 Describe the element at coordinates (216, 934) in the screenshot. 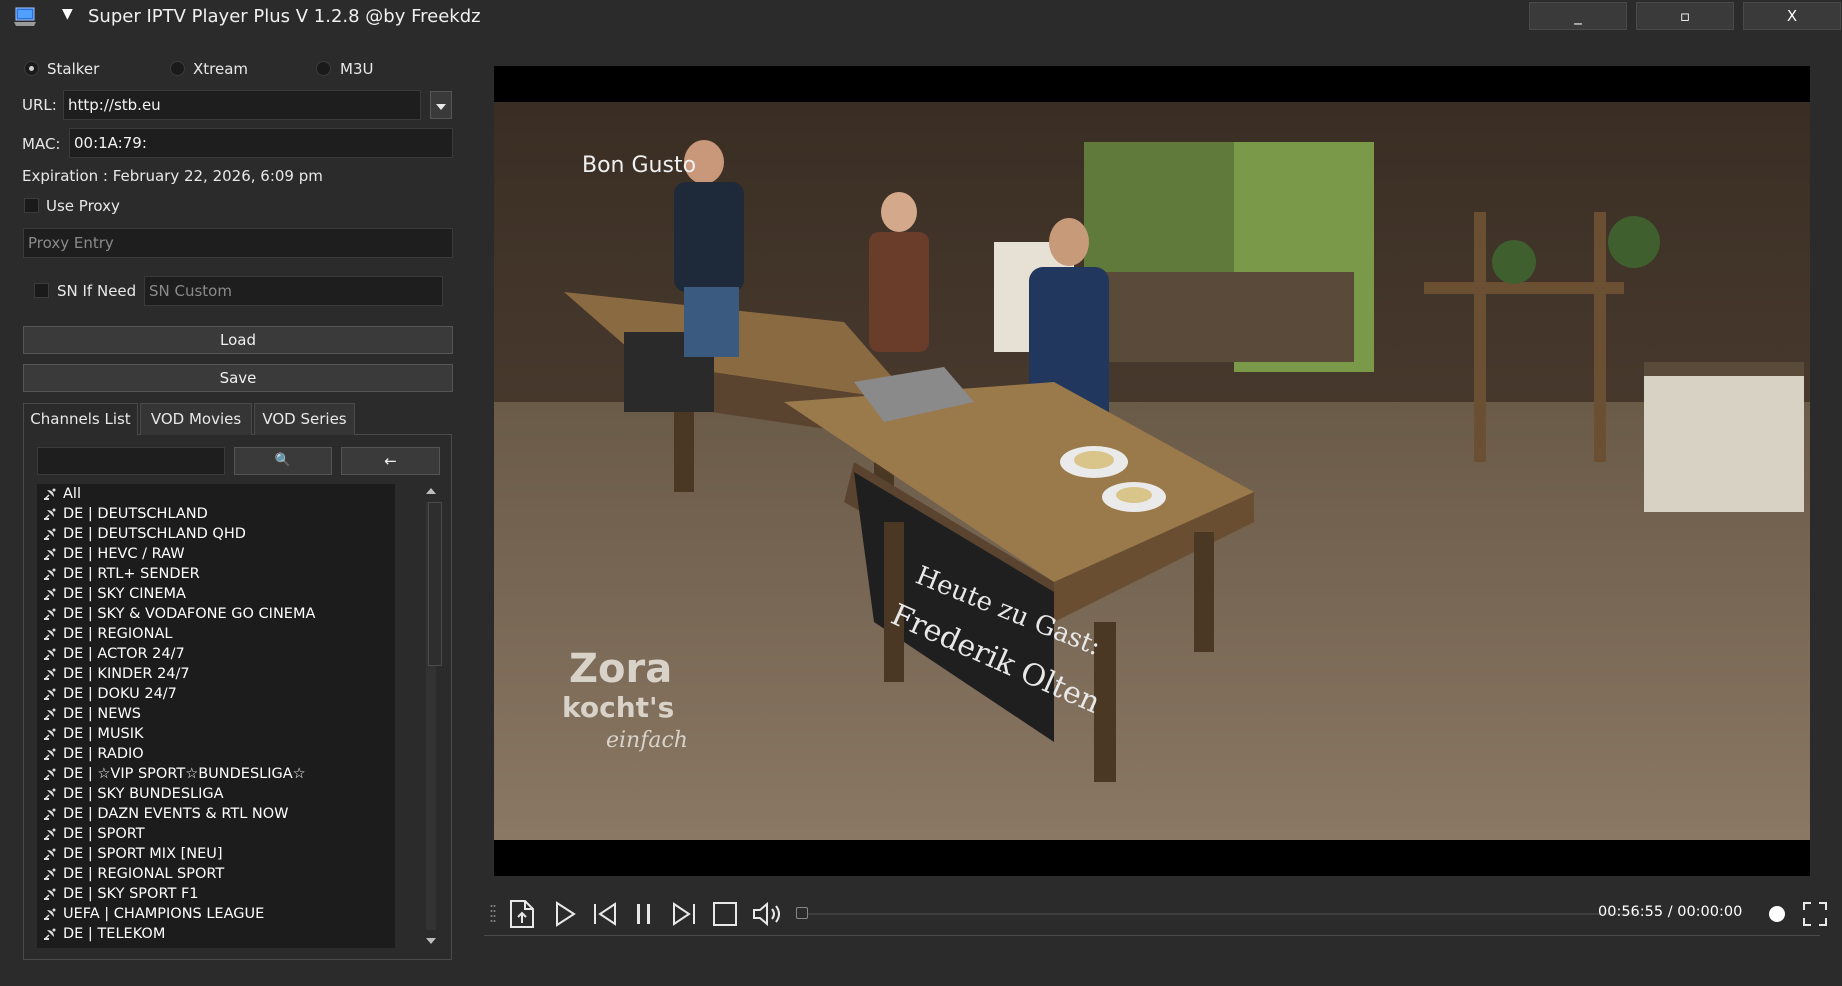

I see `channel-list-item: DE | TELEKOM` at that location.